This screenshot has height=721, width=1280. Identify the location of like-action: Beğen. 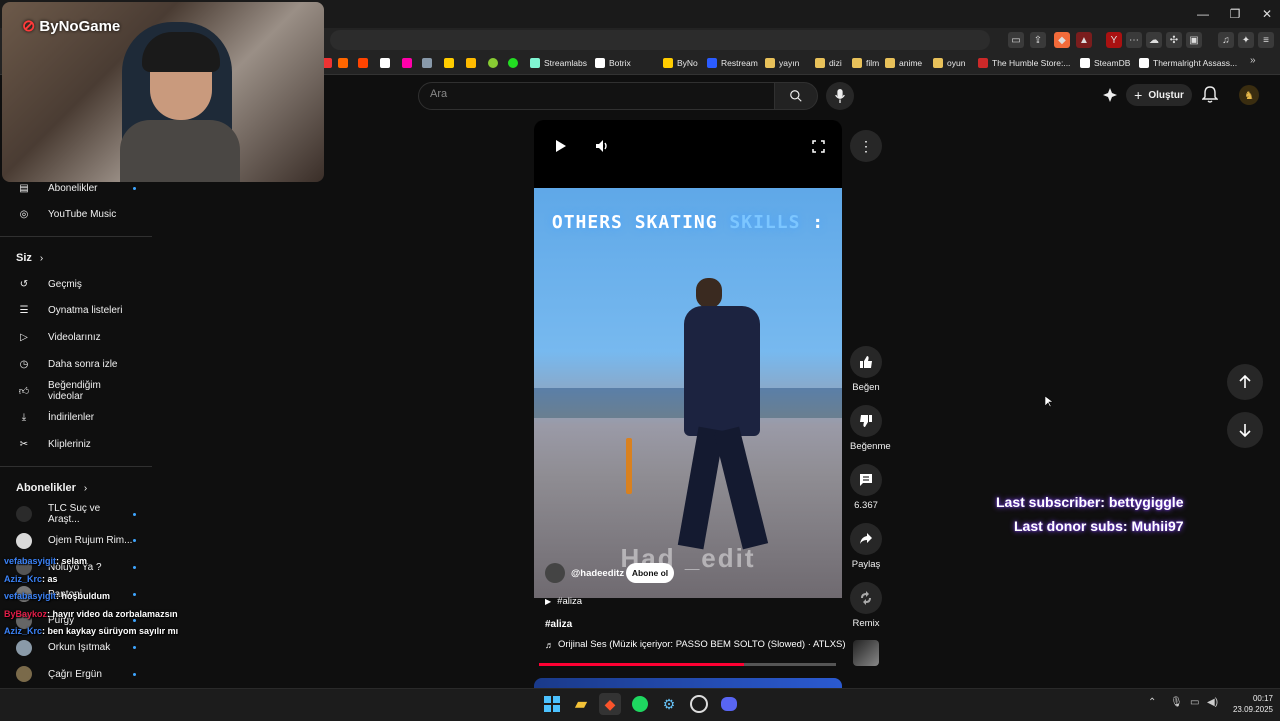
(866, 369).